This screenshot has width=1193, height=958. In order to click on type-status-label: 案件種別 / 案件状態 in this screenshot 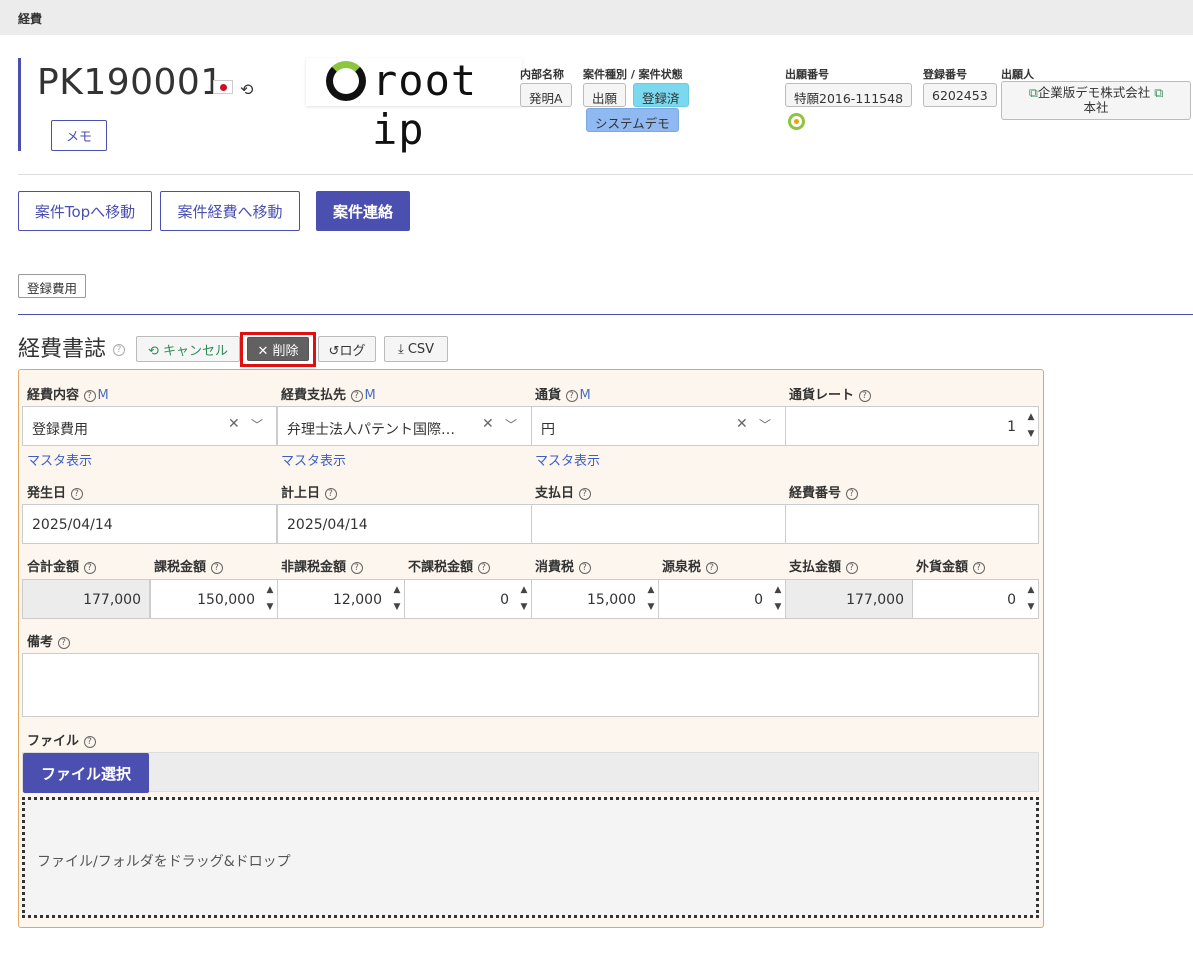, I will do `click(633, 74)`.